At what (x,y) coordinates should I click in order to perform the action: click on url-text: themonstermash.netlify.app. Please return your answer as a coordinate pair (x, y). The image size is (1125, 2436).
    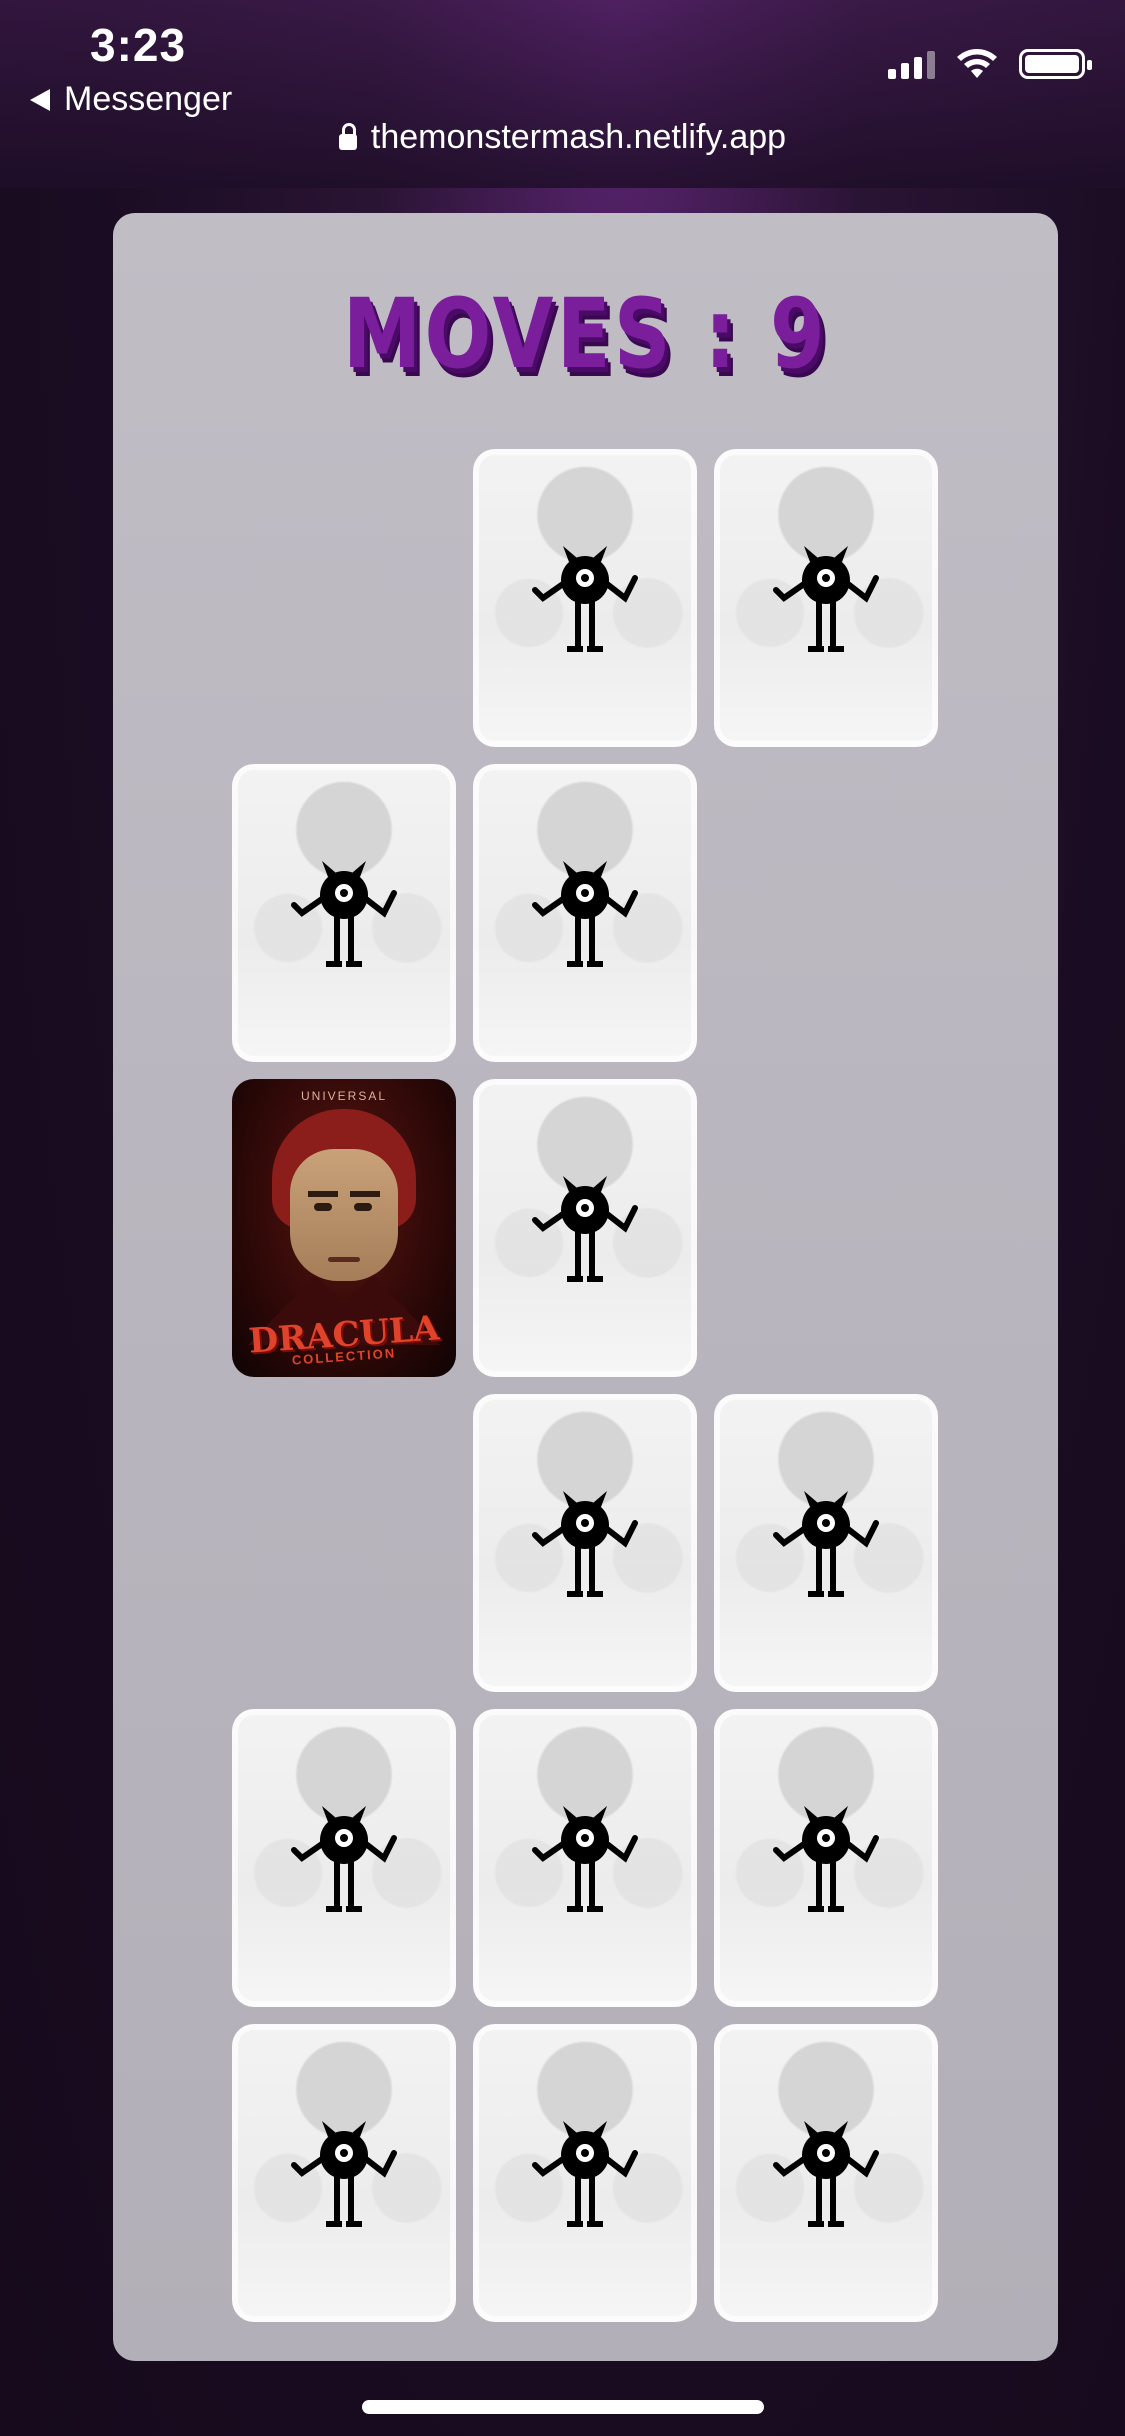
    Looking at the image, I should click on (578, 137).